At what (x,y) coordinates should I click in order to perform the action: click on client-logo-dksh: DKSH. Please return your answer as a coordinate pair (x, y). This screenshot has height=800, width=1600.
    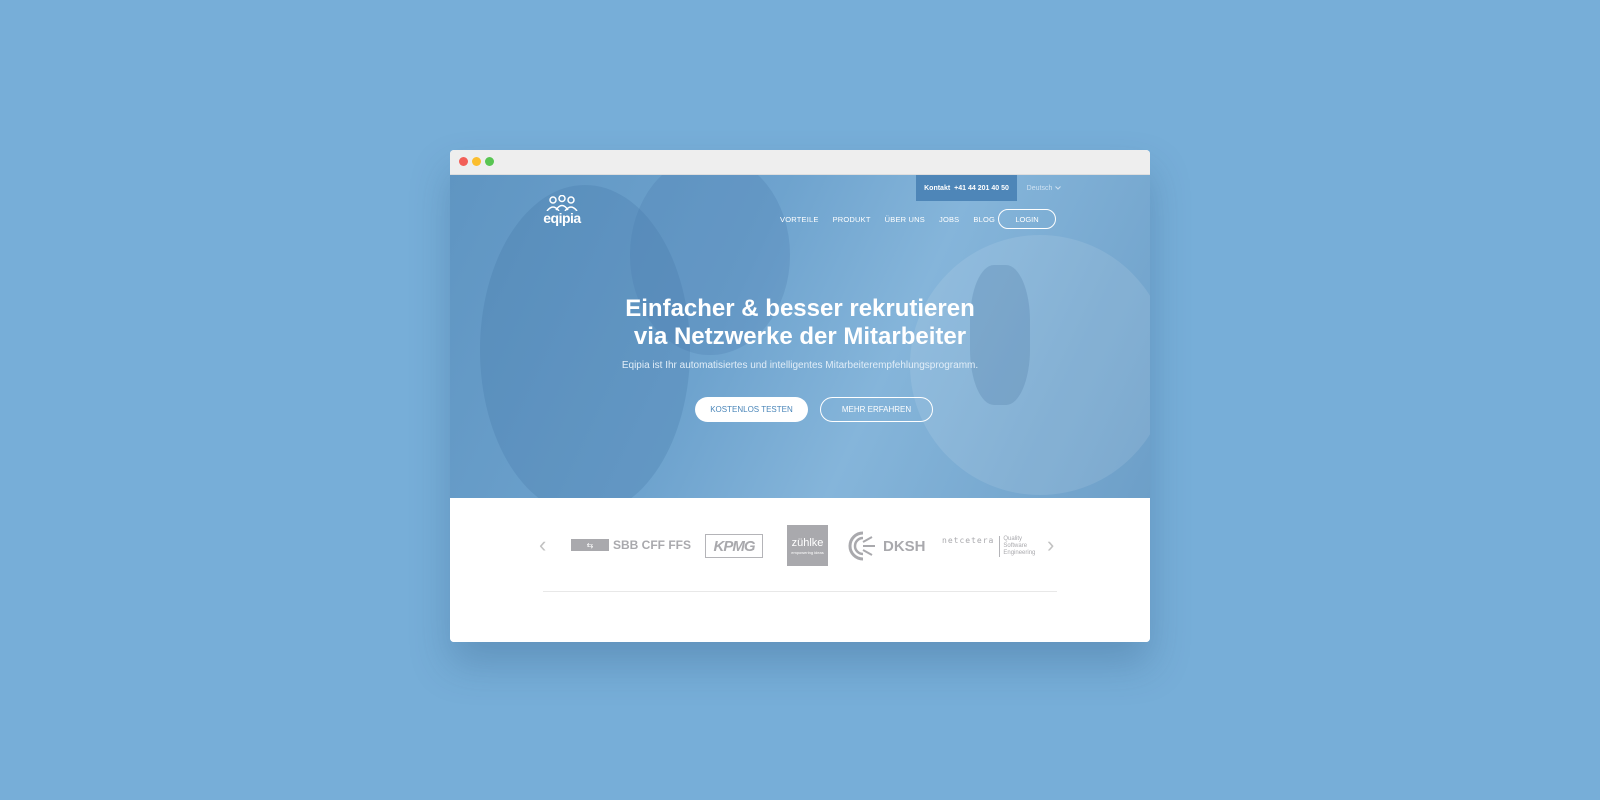
    Looking at the image, I should click on (887, 546).